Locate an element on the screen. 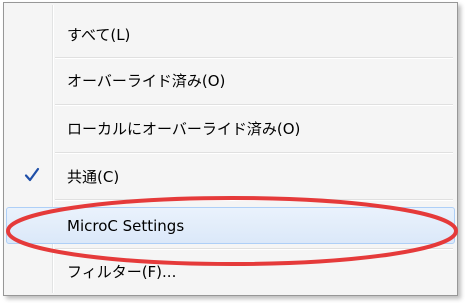  menu-item-overridden: オーバーライド済み(O) is located at coordinates (230, 80).